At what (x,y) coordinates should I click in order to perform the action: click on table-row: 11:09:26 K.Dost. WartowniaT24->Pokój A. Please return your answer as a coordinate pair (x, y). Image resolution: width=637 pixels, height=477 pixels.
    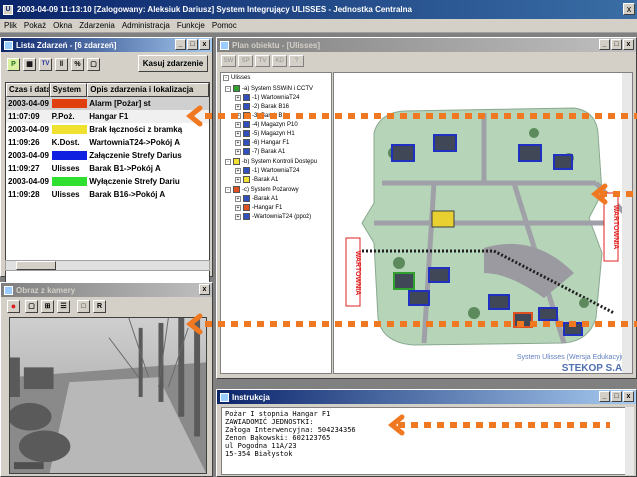
    Looking at the image, I should click on (107, 142).